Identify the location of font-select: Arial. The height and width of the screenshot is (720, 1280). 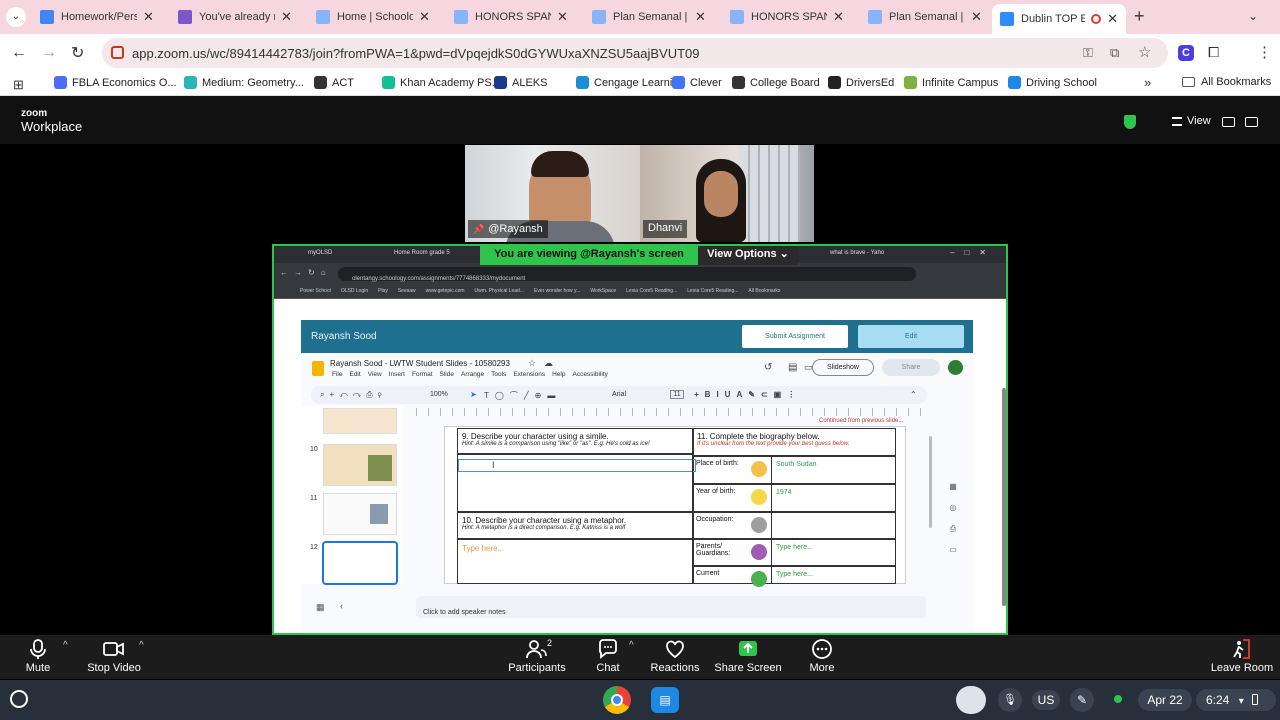
(619, 394).